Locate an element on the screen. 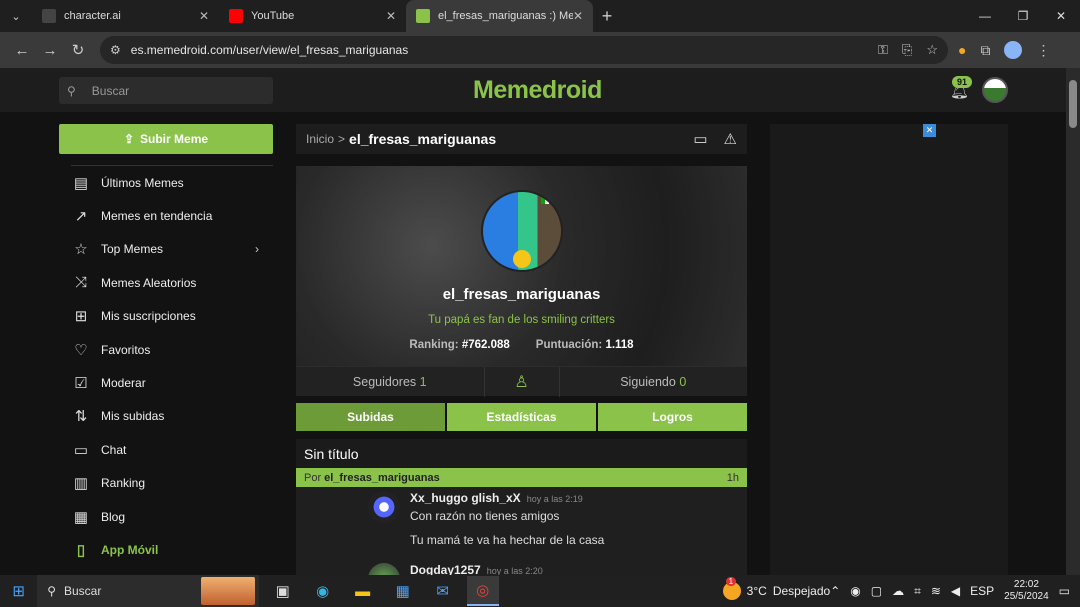  breadcrumb-home: Inicio is located at coordinates (320, 139).